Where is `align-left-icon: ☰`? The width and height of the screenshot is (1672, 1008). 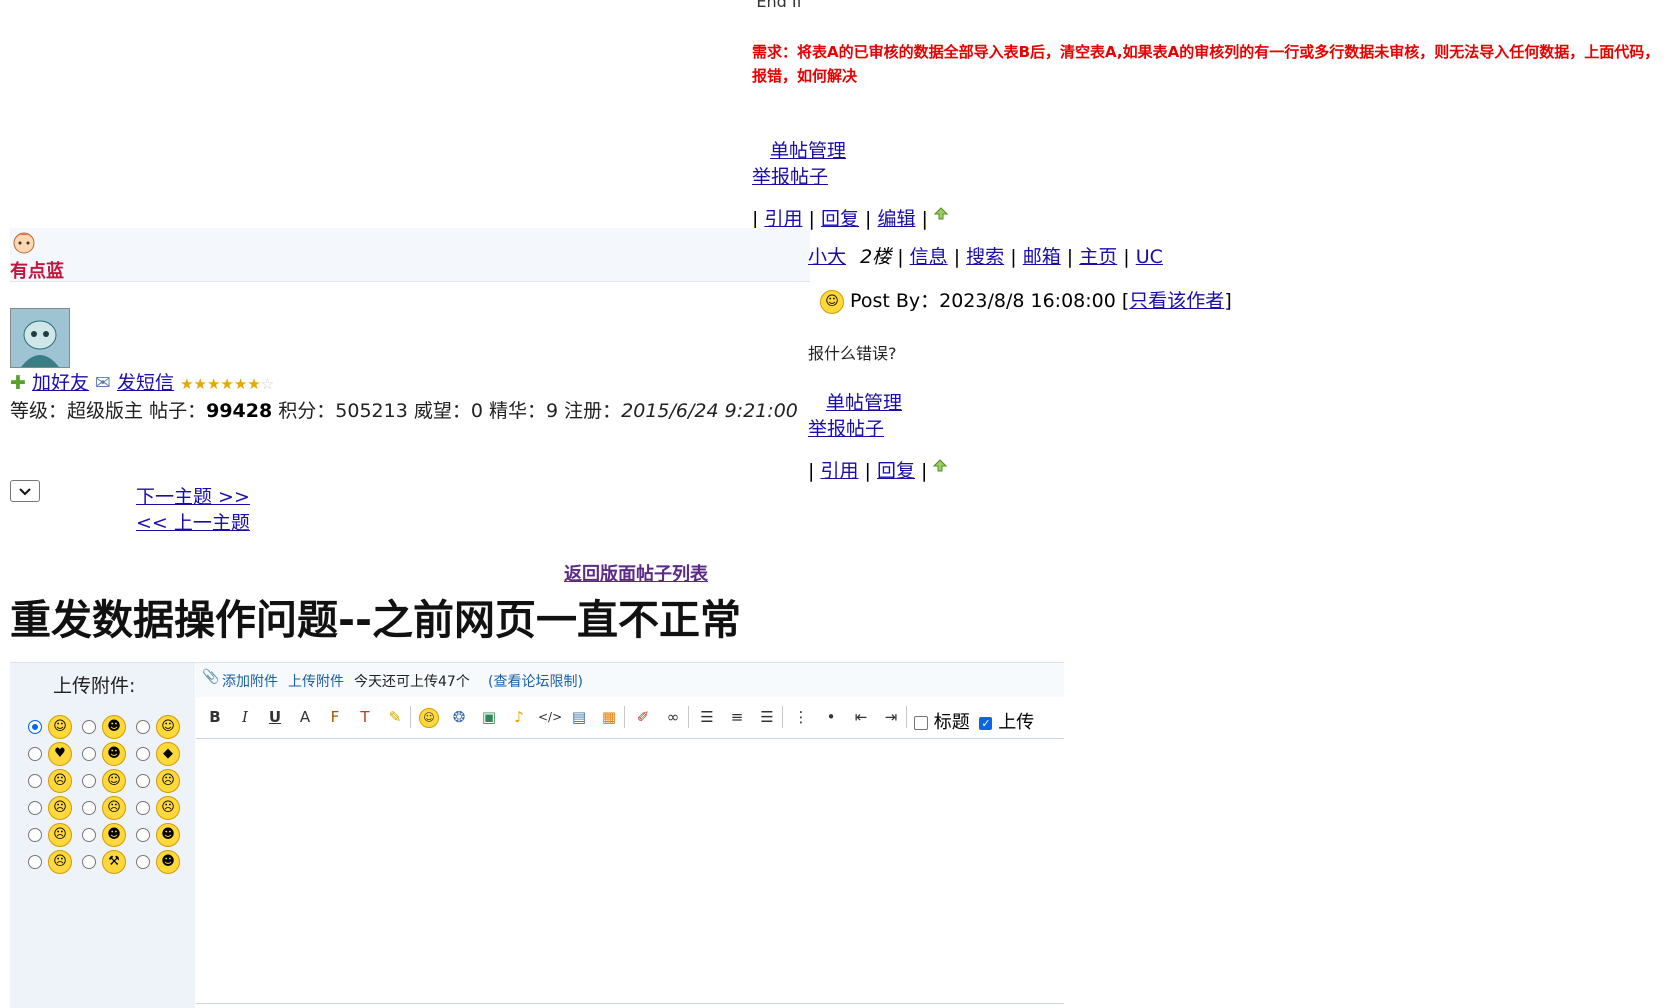 align-left-icon: ☰ is located at coordinates (707, 717).